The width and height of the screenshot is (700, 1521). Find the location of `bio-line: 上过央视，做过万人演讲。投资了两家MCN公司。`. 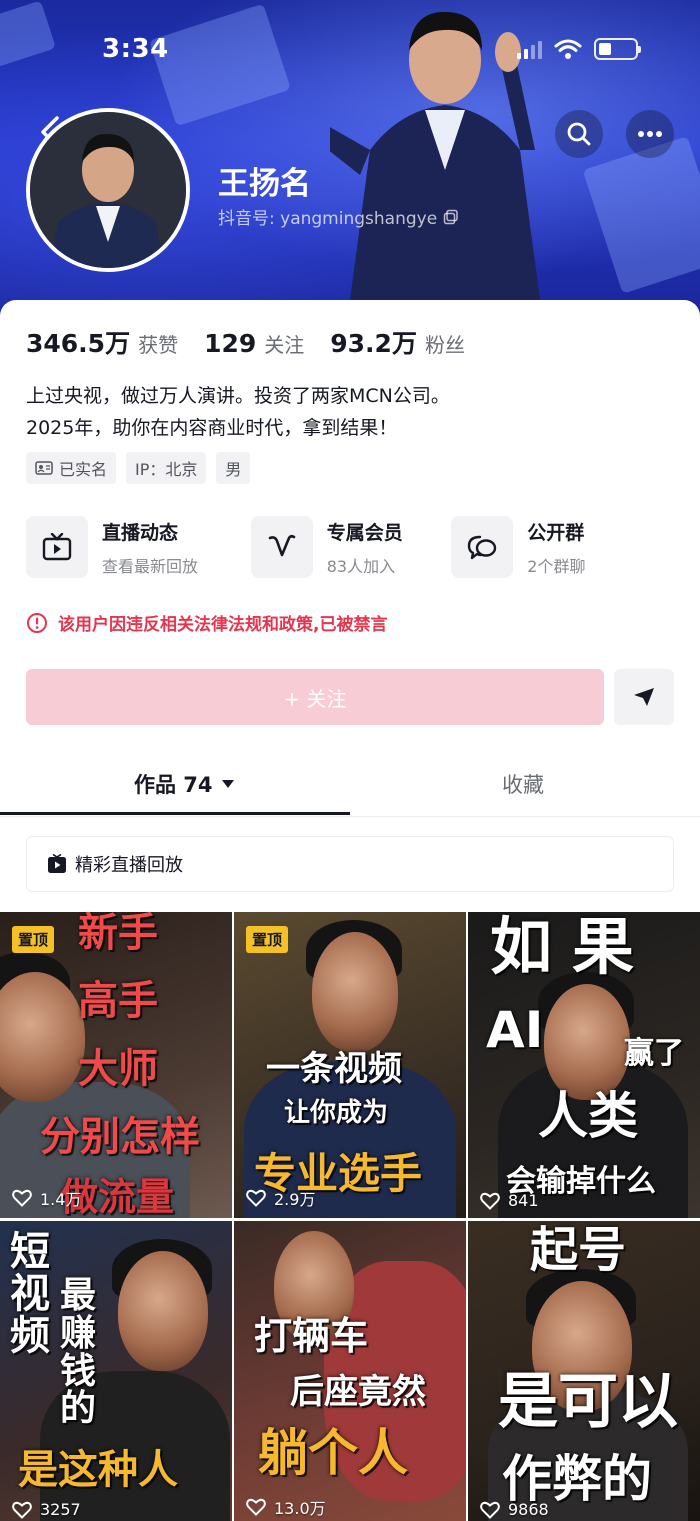

bio-line: 上过央视，做过万人演讲。投资了两家MCN公司。 is located at coordinates (238, 396).